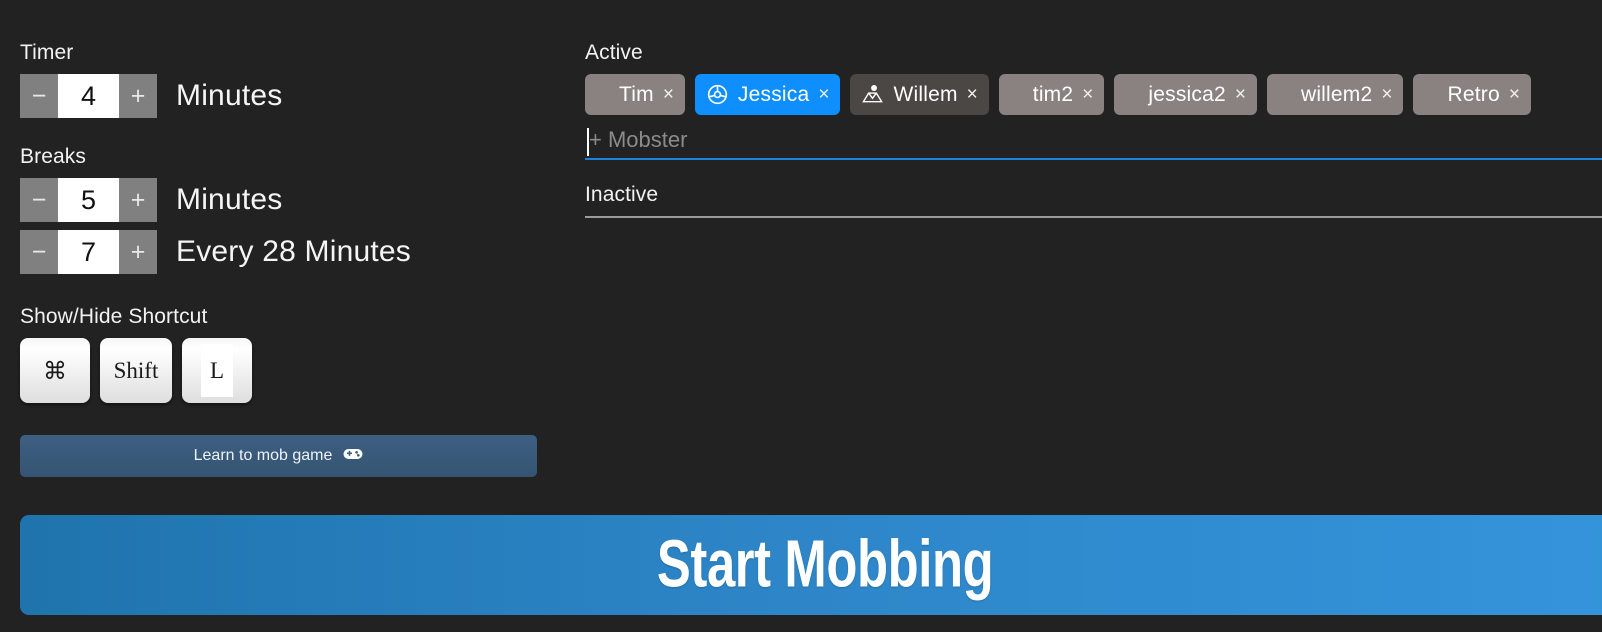  I want to click on mobster-name: jessica2, so click(1187, 94).